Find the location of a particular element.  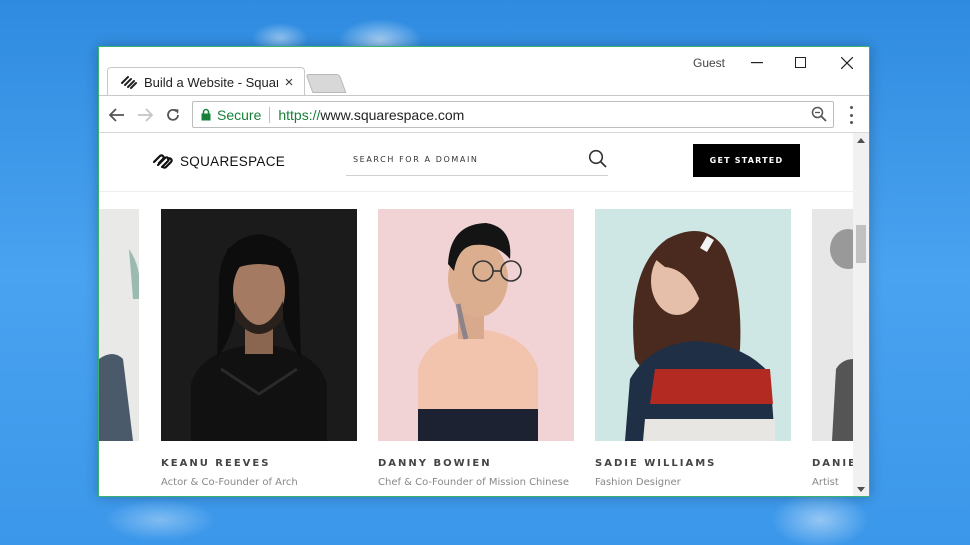

forward-arrow-icon is located at coordinates (145, 115).